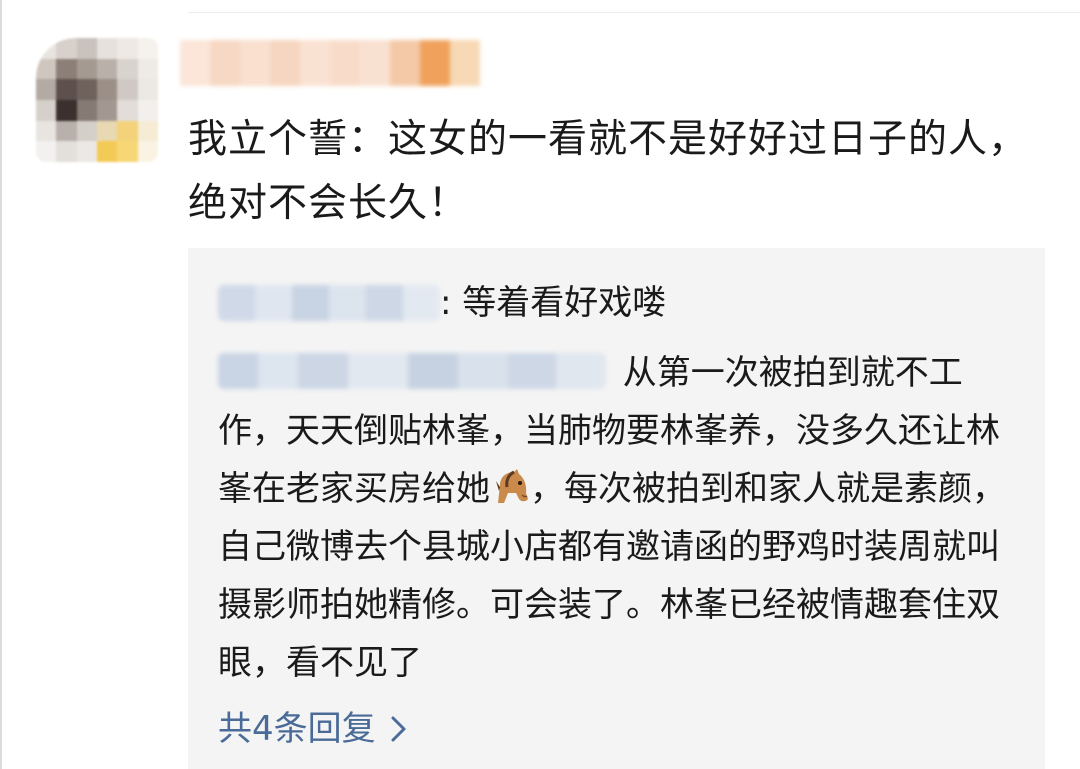 Image resolution: width=1080 pixels, height=769 pixels. Describe the element at coordinates (330, 63) in the screenshot. I see `username-blurred` at that location.